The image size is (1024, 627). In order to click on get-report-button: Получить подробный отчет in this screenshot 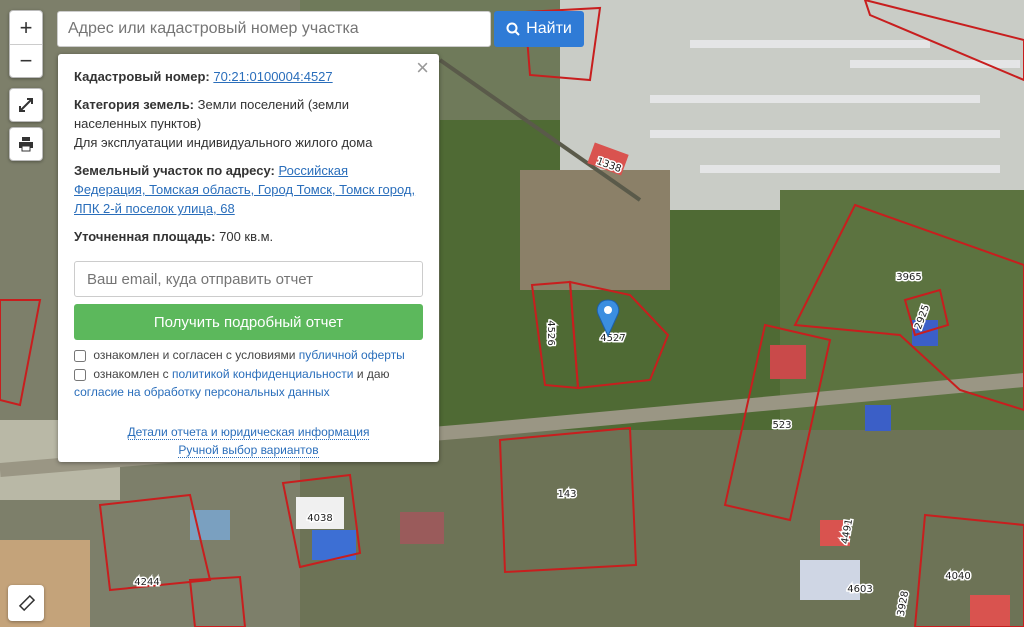, I will do `click(248, 322)`.